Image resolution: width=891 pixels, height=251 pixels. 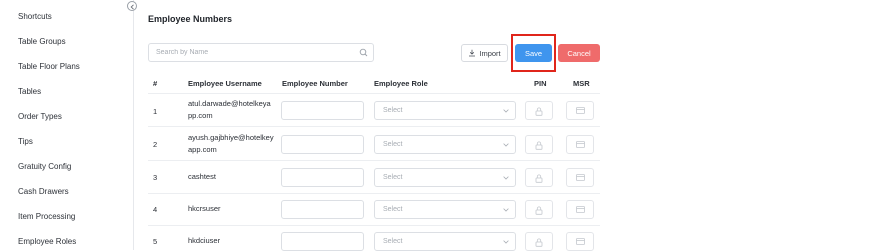 What do you see at coordinates (155, 241) in the screenshot?
I see `row-index: 5` at bounding box center [155, 241].